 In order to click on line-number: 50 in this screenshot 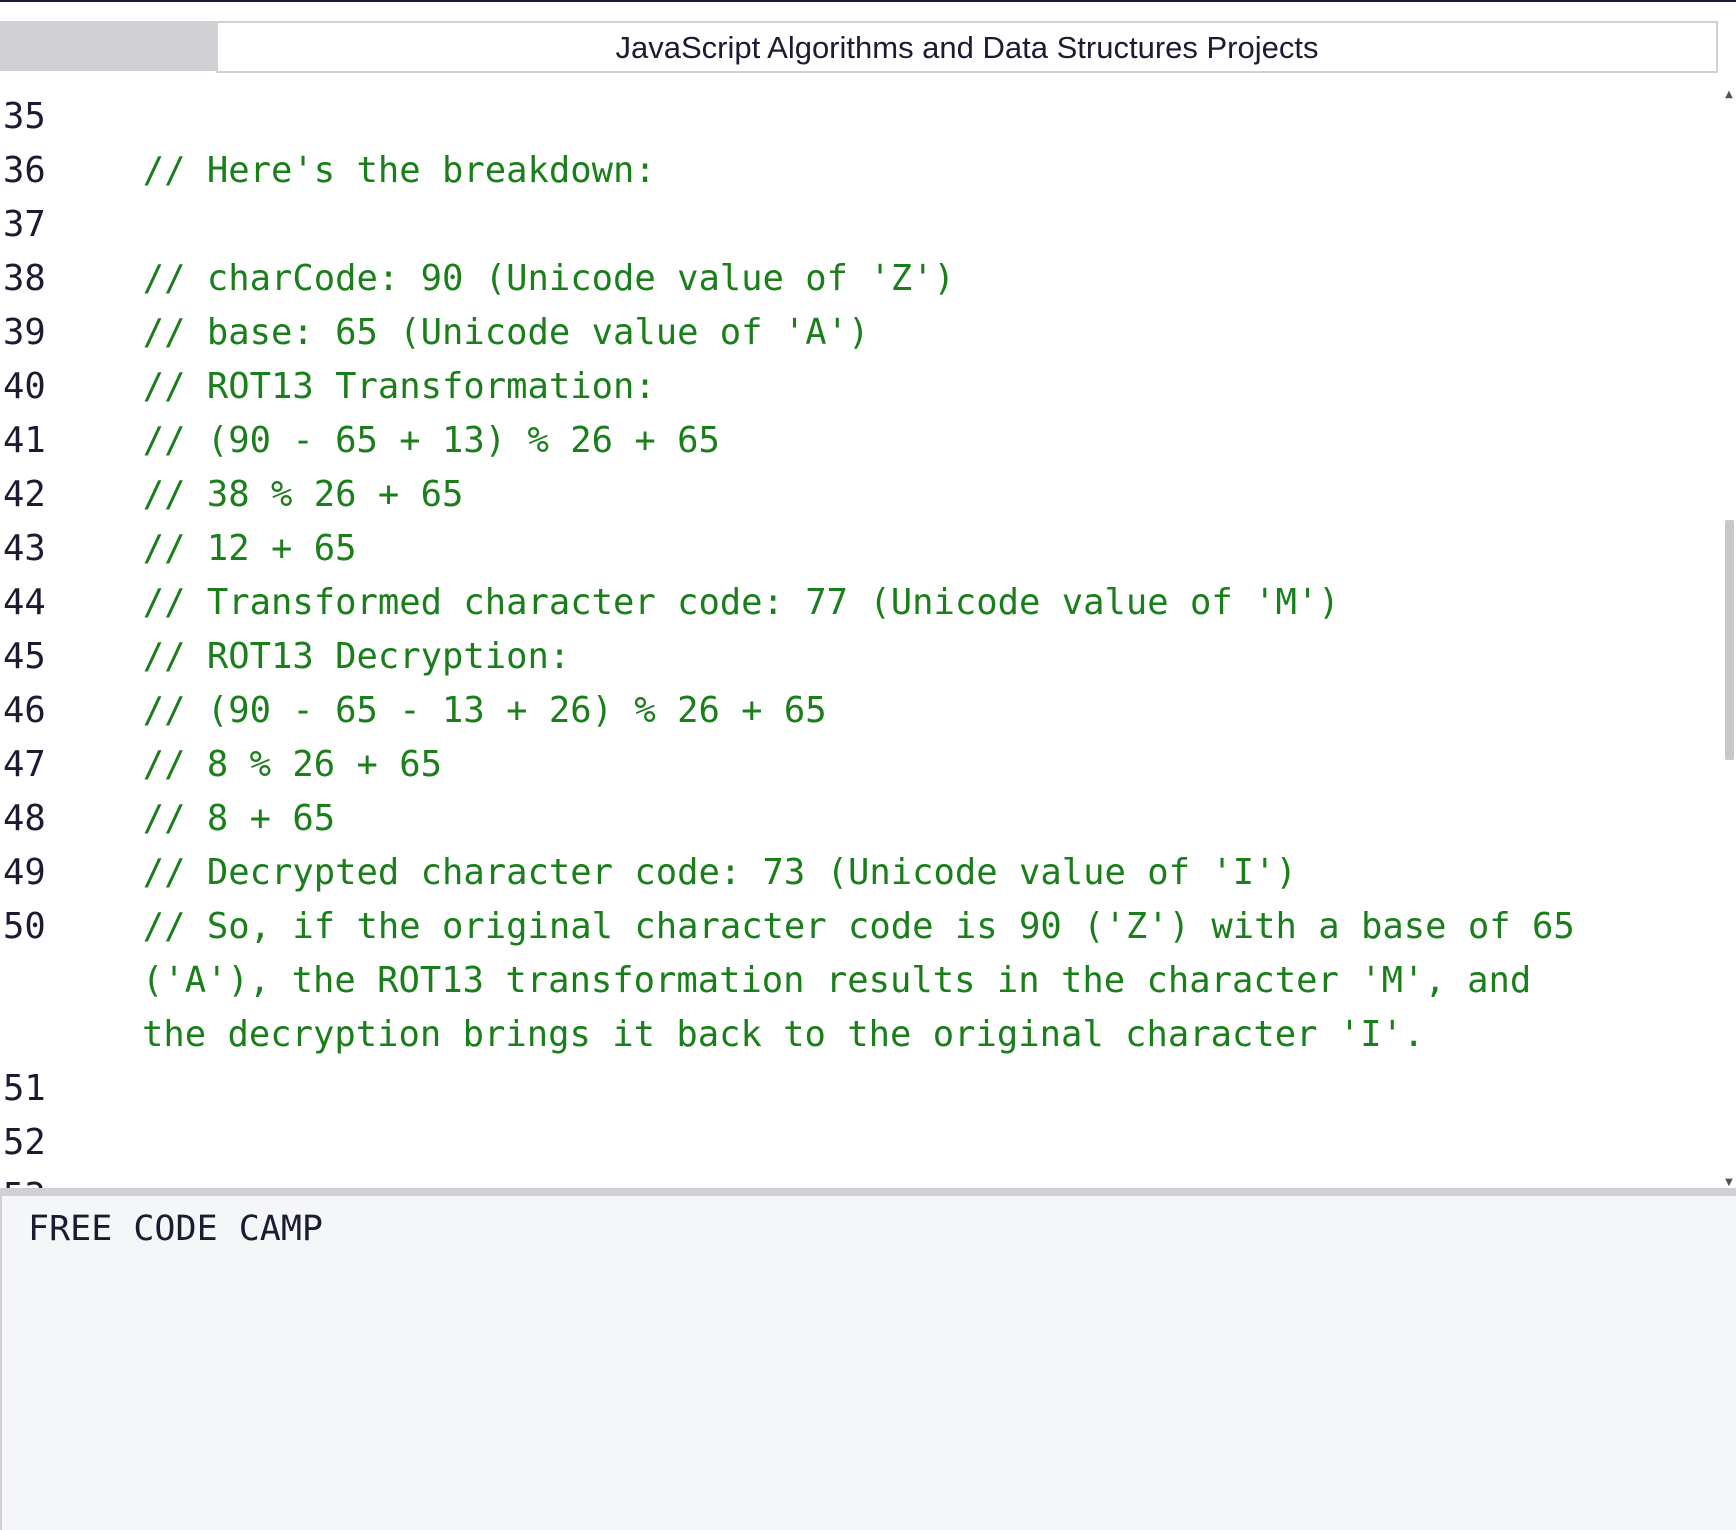, I will do `click(24, 926)`.